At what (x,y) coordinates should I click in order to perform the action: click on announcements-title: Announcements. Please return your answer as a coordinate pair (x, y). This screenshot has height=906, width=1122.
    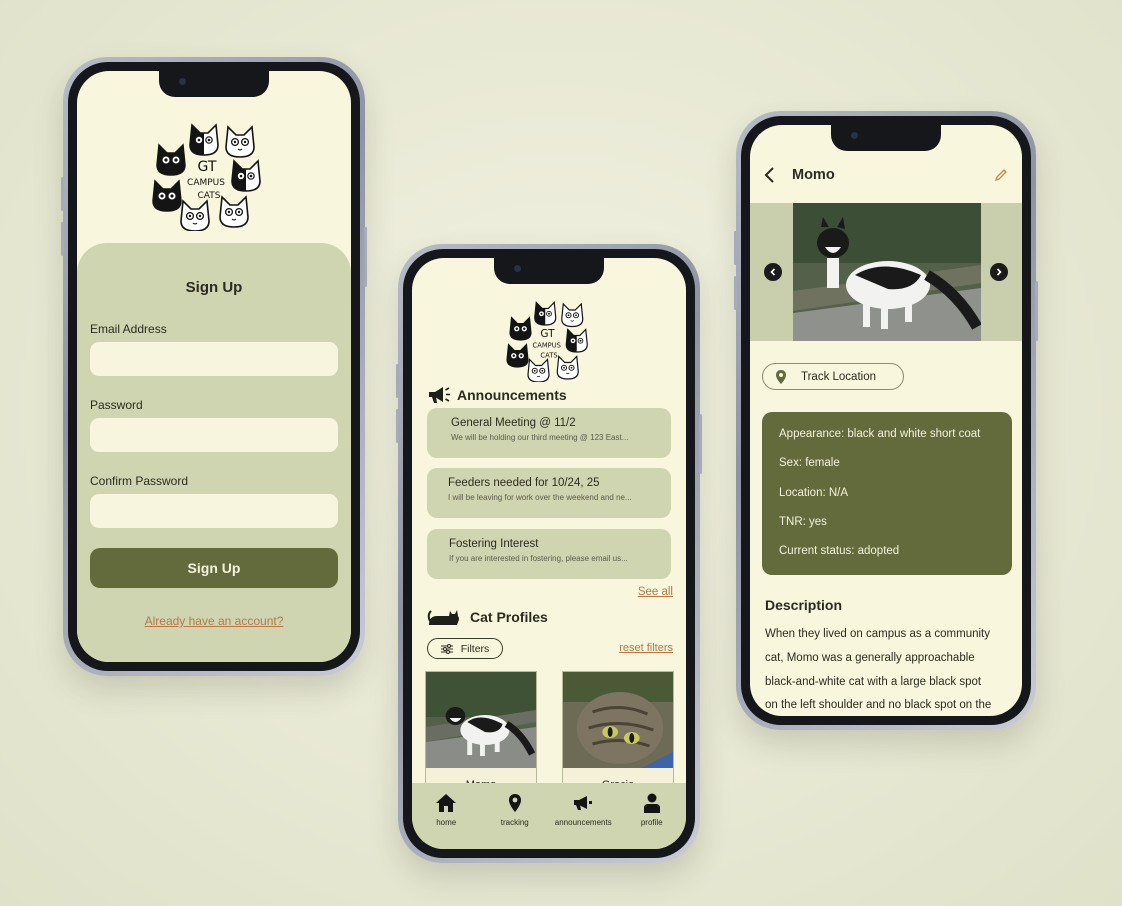
    Looking at the image, I should click on (512, 395).